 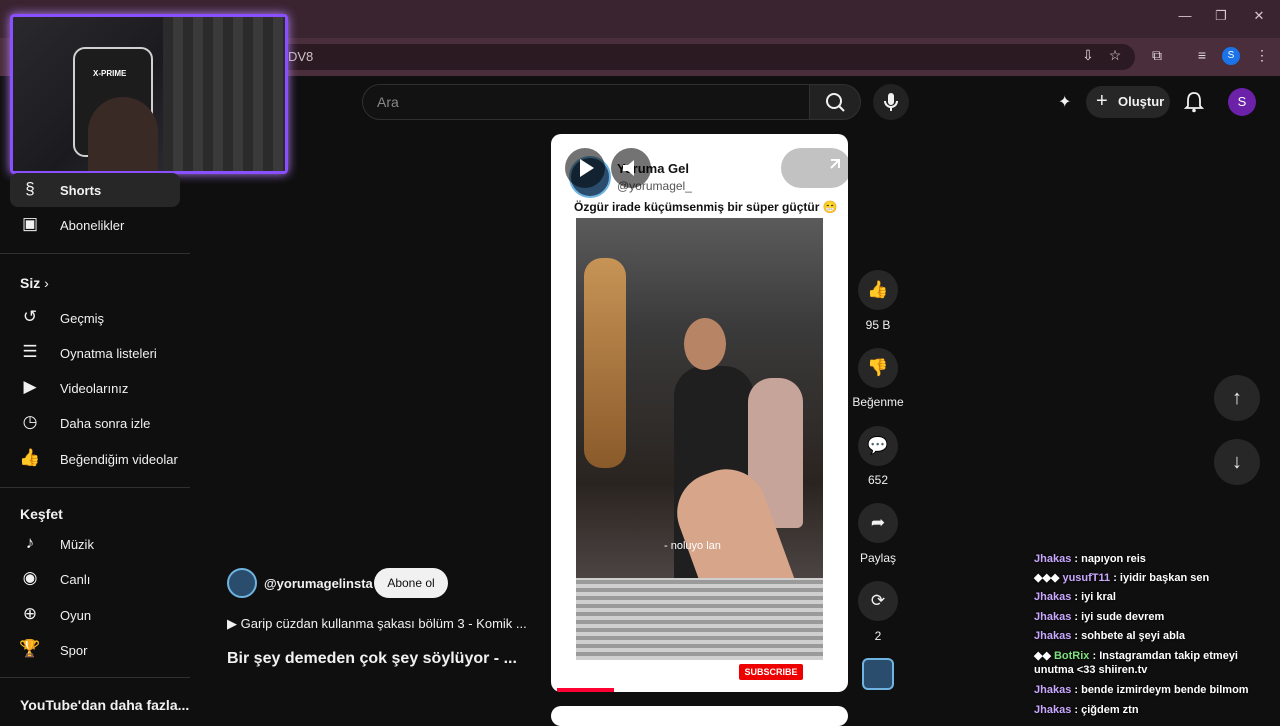 What do you see at coordinates (628, 168) in the screenshot?
I see `volume-icon` at bounding box center [628, 168].